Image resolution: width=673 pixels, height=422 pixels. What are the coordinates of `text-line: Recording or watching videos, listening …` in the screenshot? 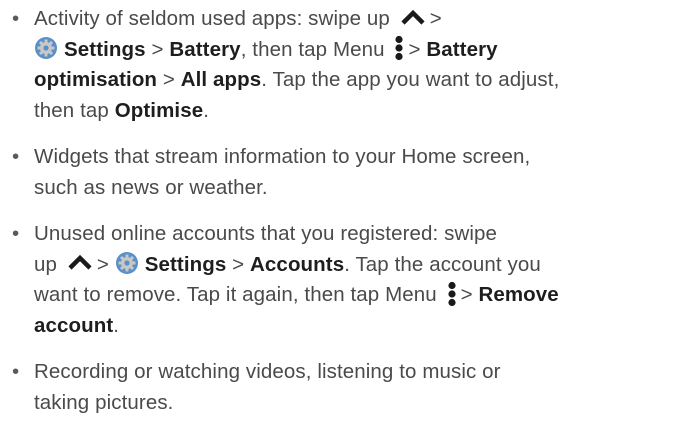 It's located at (267, 371).